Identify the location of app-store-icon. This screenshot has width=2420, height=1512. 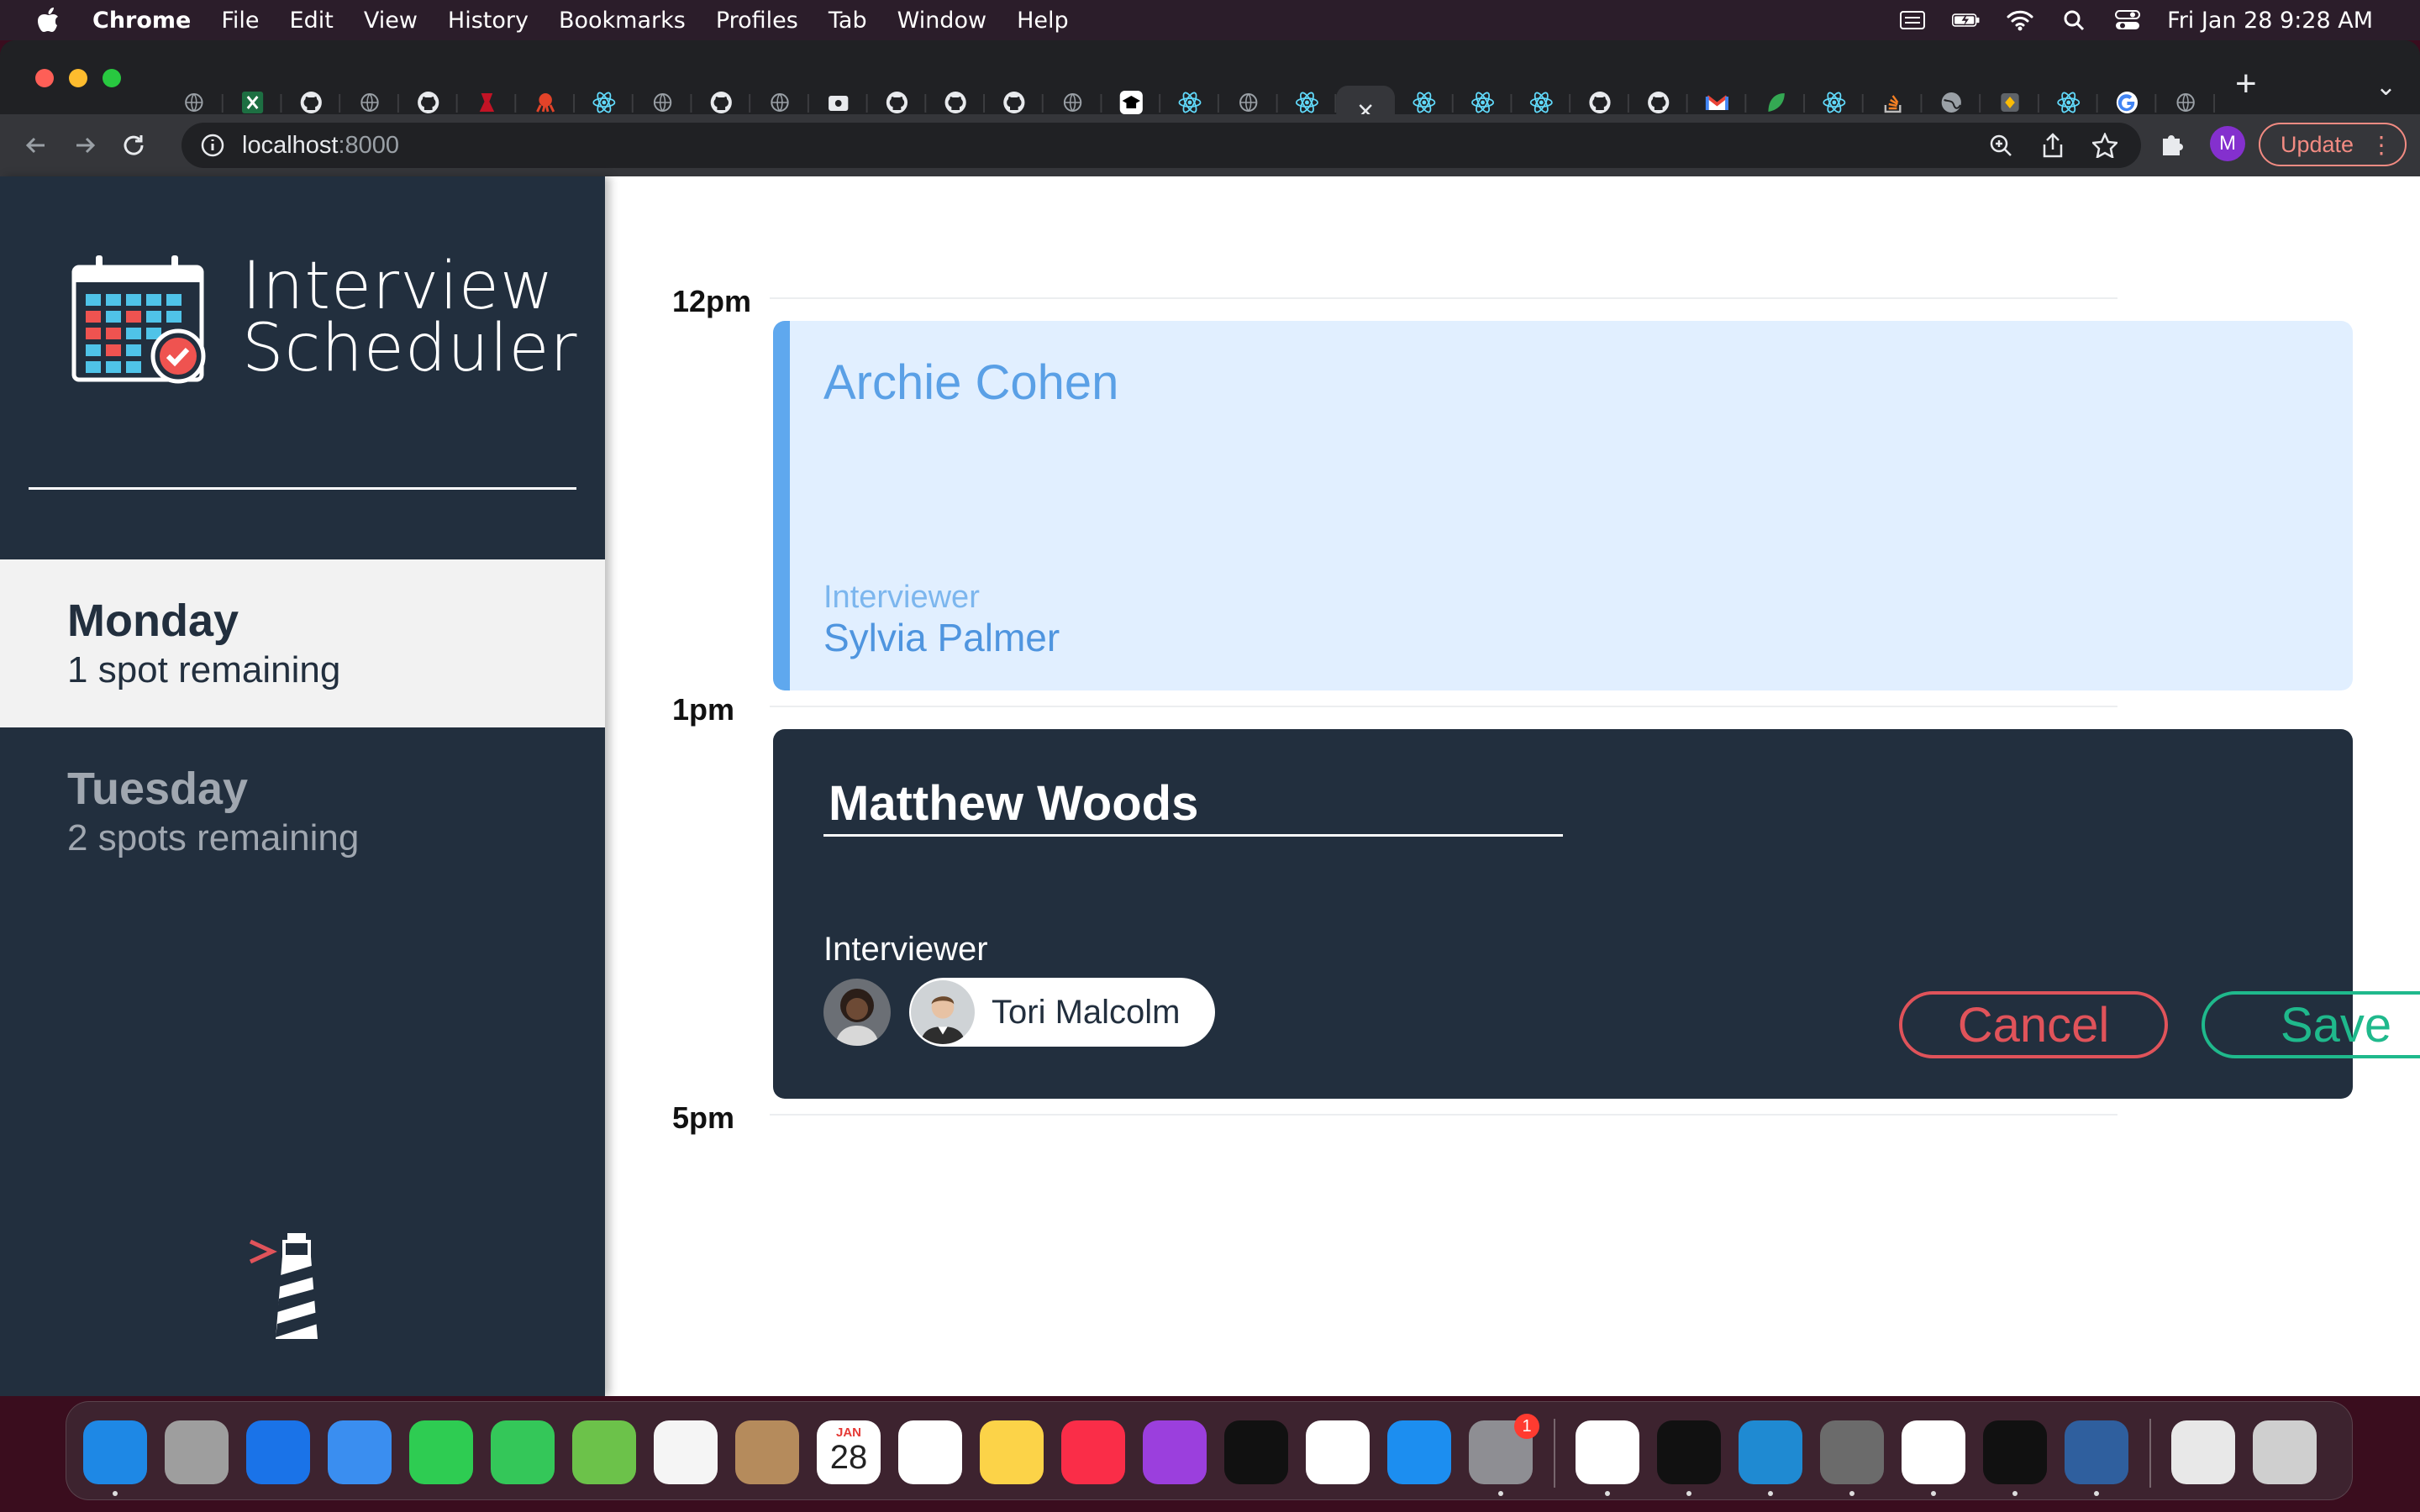
(1419, 1452).